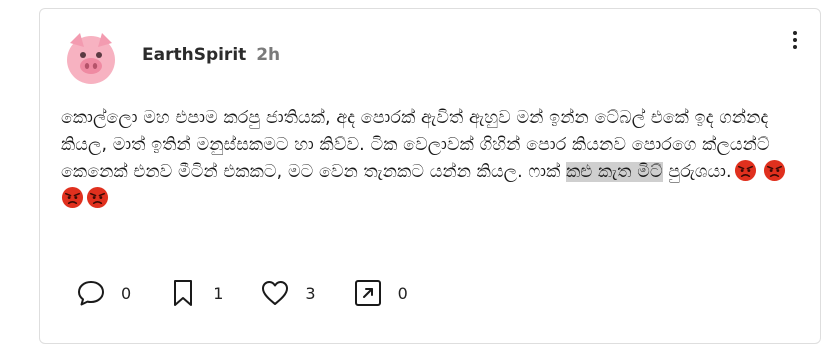  I want to click on more-options-icon, so click(795, 40).